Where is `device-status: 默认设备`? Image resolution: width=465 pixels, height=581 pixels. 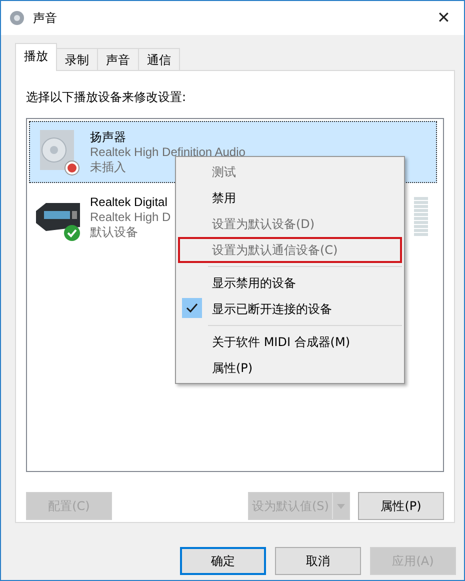
device-status: 默认设备 is located at coordinates (114, 232).